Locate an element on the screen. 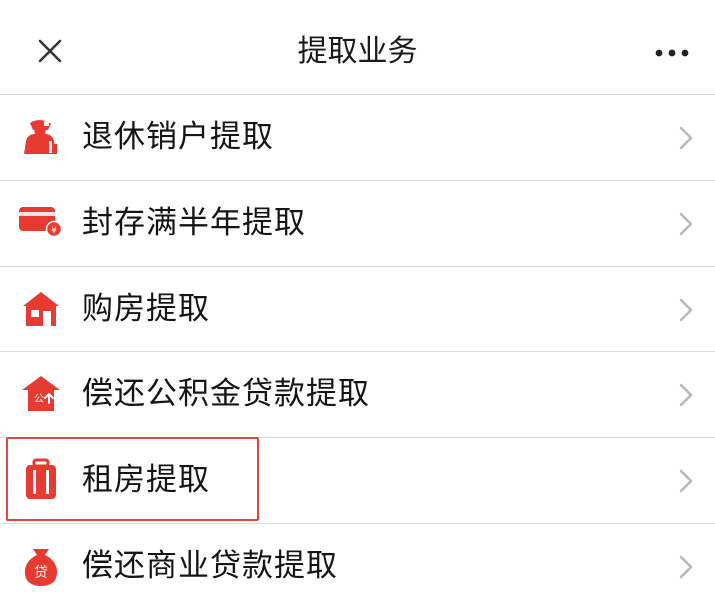 Image resolution: width=715 pixels, height=607 pixels. list-item-sealed-half-year: ¥ 封存满半年提取 is located at coordinates (357, 224).